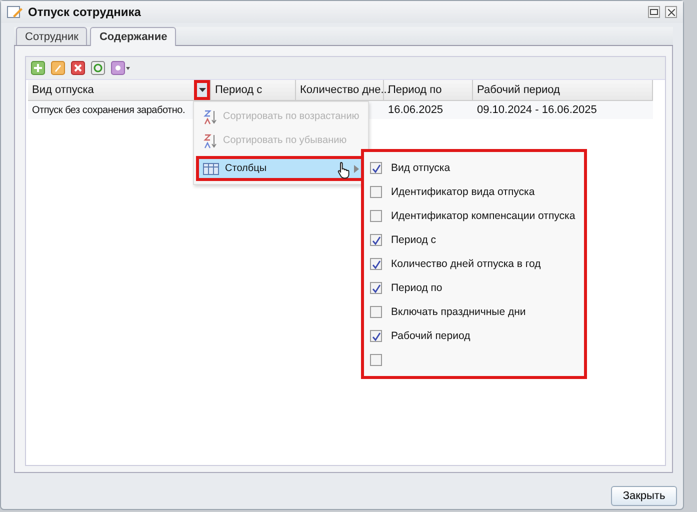  What do you see at coordinates (210, 116) in the screenshot?
I see `sort-ascending-icon` at bounding box center [210, 116].